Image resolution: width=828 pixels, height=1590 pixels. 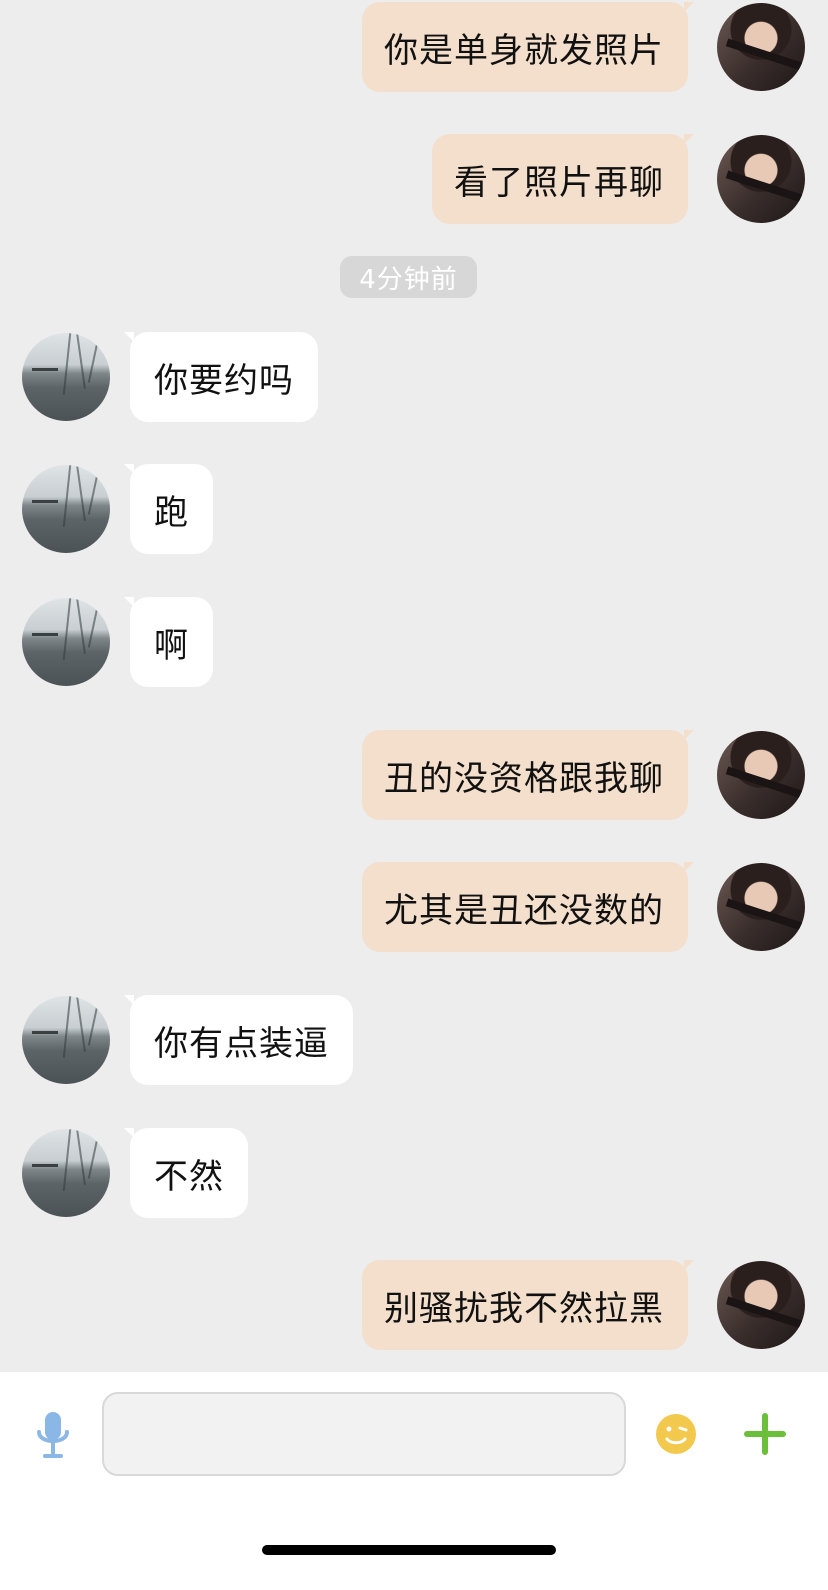 I want to click on message-bubble: 别骚扰我不然拉黑, so click(x=528, y=1305).